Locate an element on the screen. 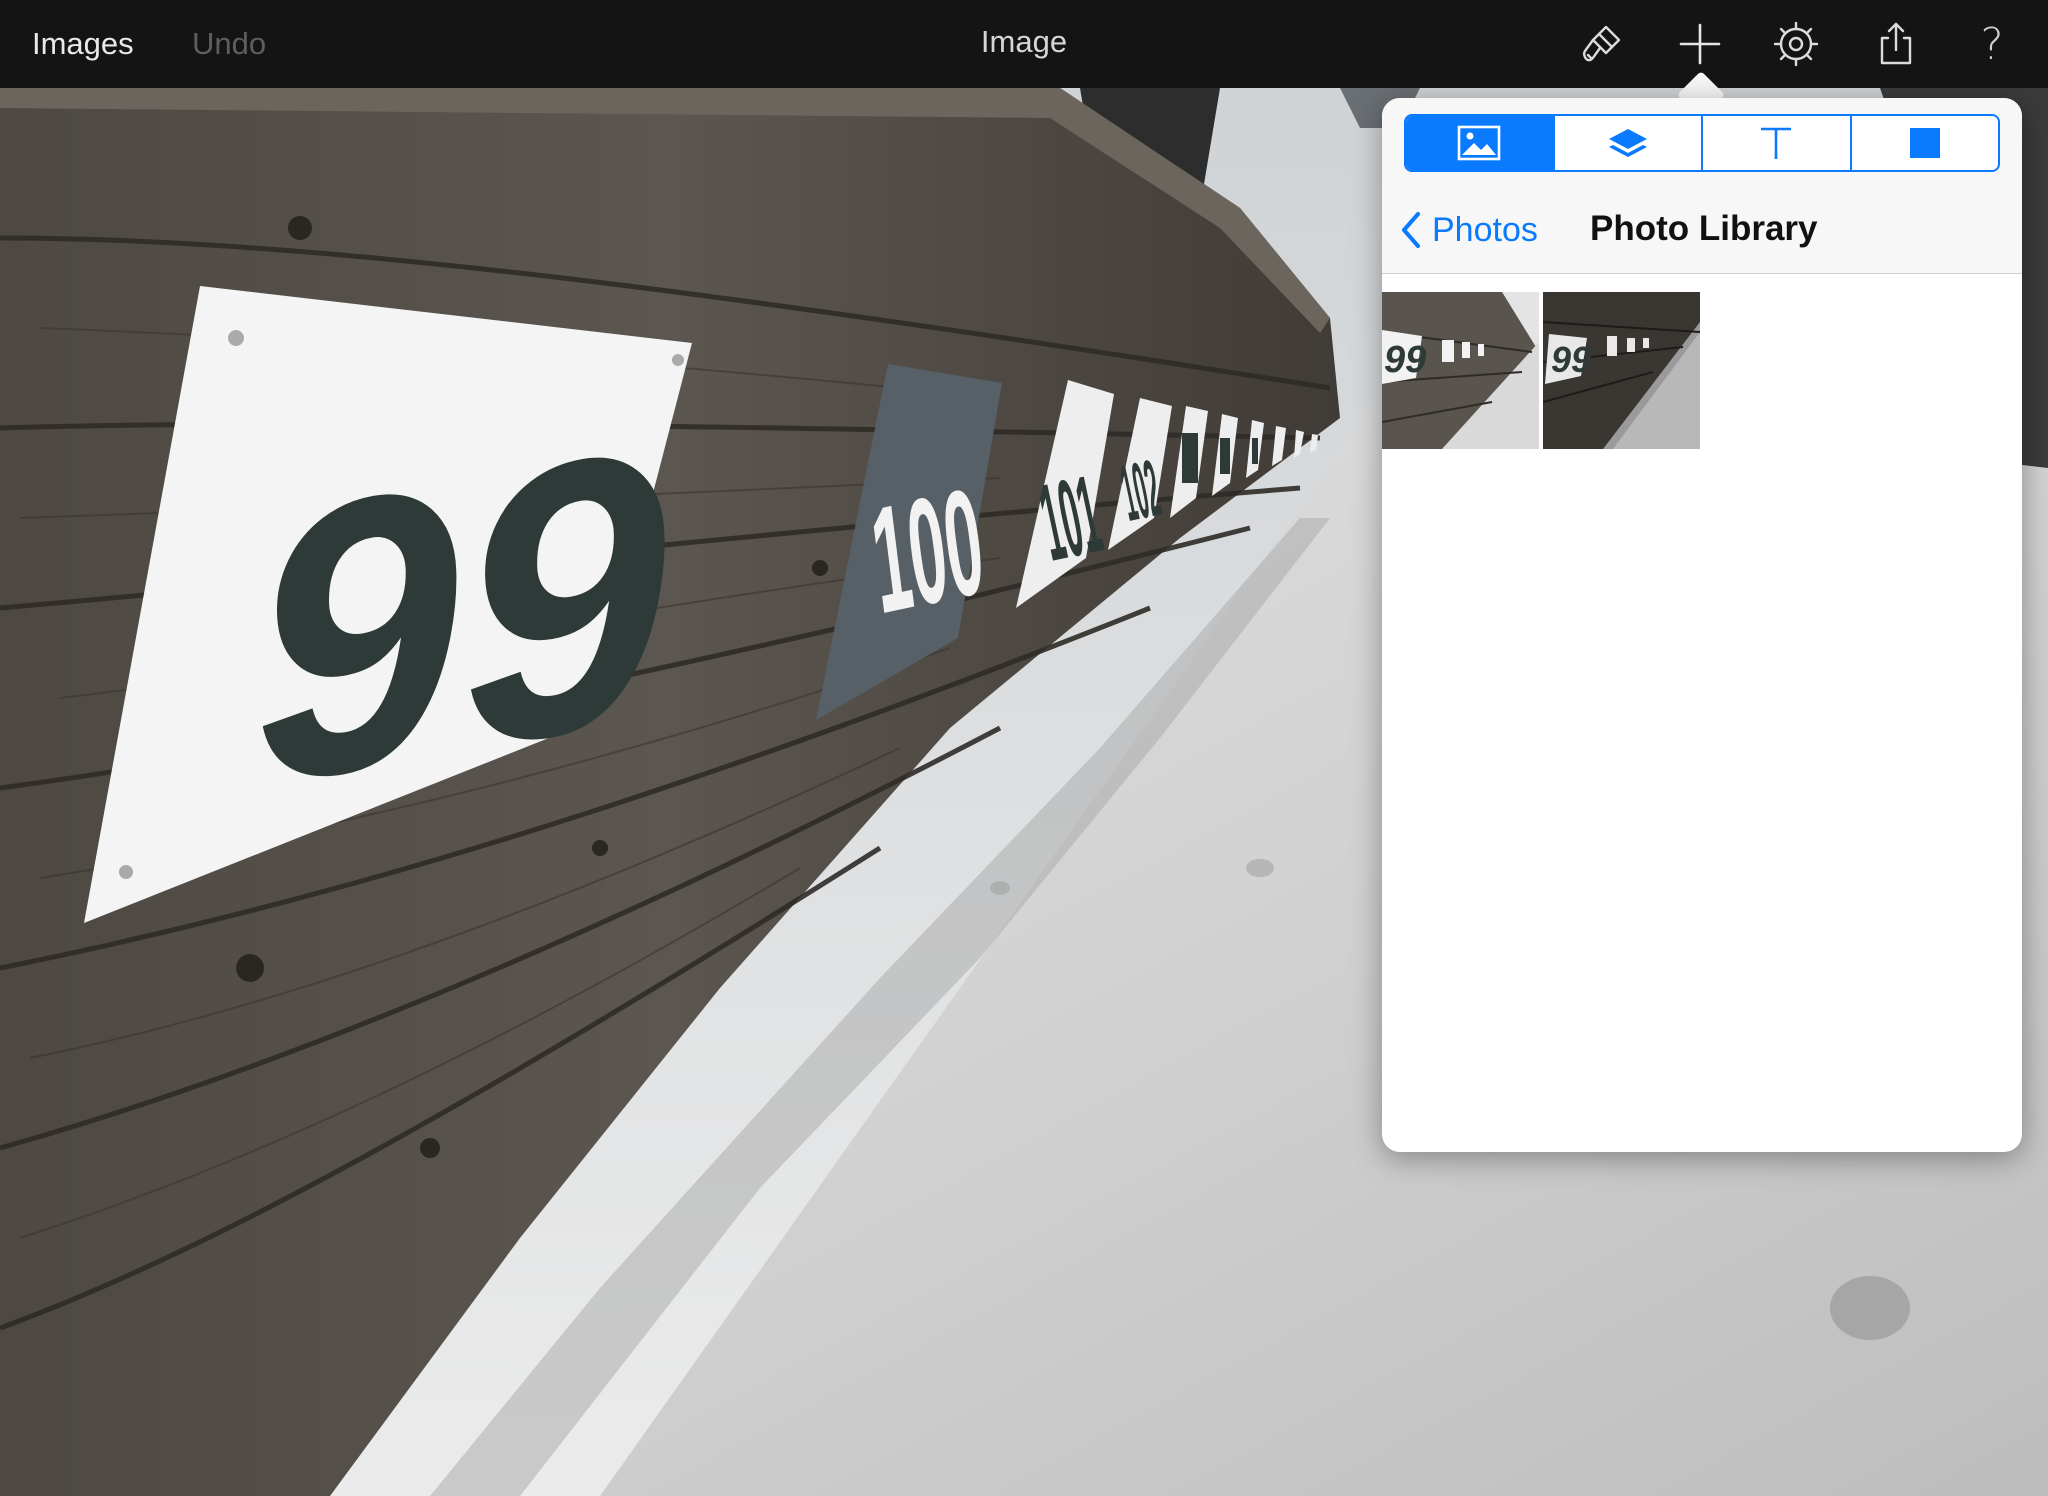  share-icon is located at coordinates (1896, 44).